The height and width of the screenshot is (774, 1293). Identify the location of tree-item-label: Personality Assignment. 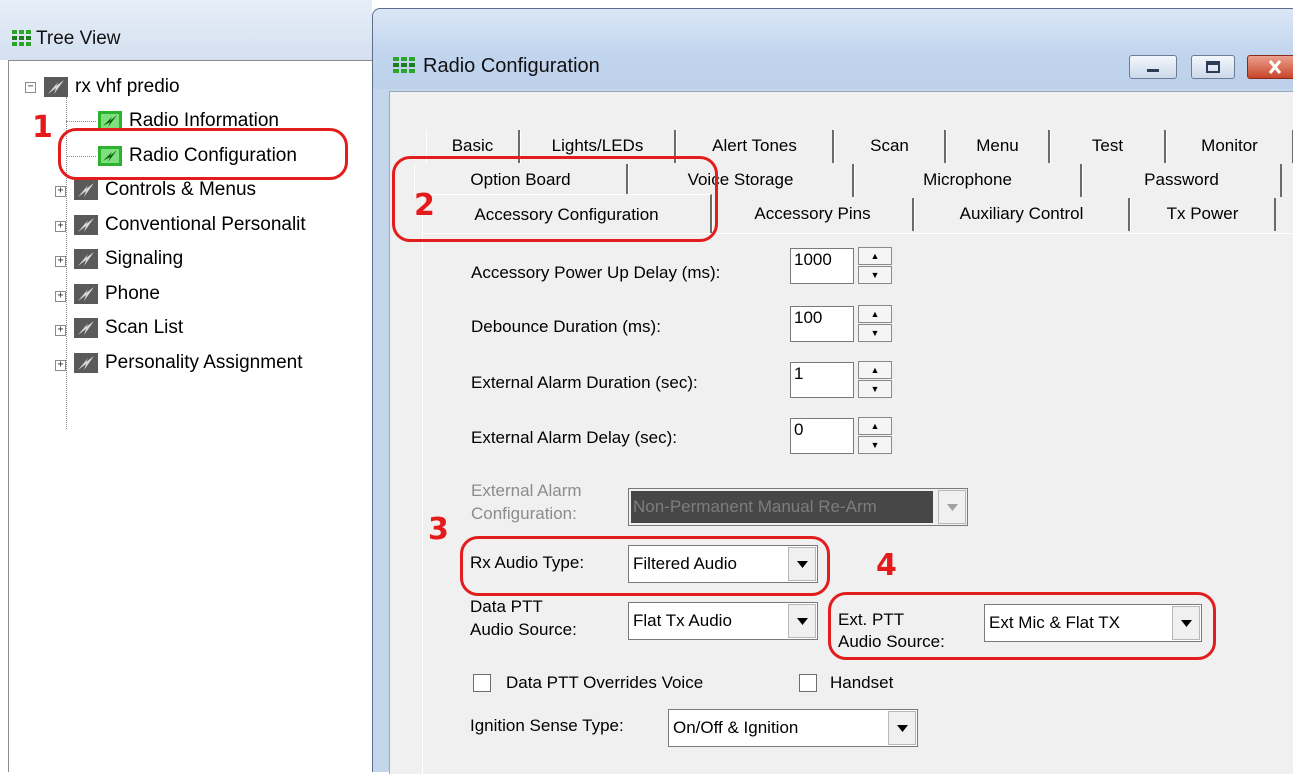
(204, 362).